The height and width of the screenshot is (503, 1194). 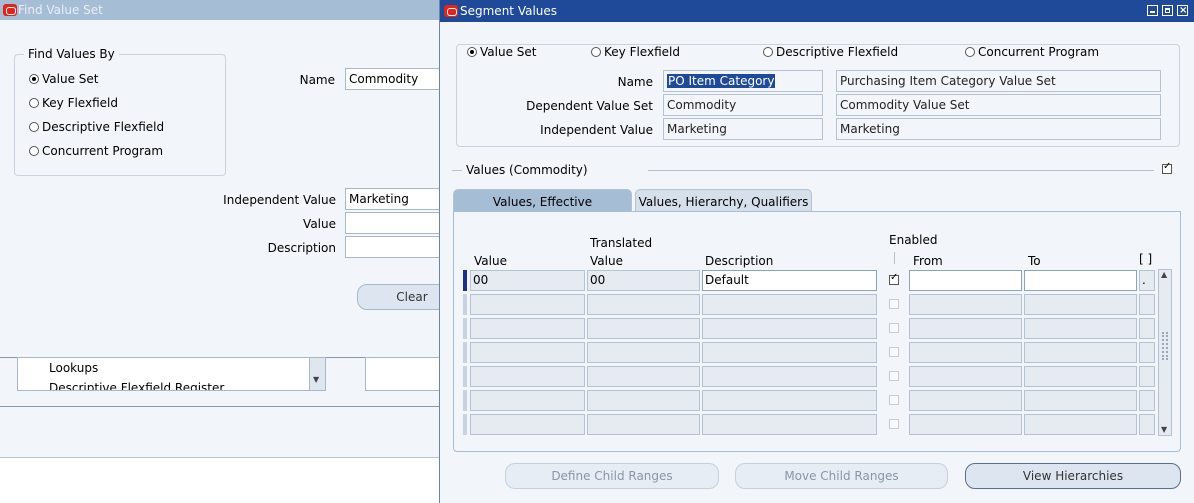 What do you see at coordinates (542, 201) in the screenshot?
I see `tab-values-effective: Values, Effective` at bounding box center [542, 201].